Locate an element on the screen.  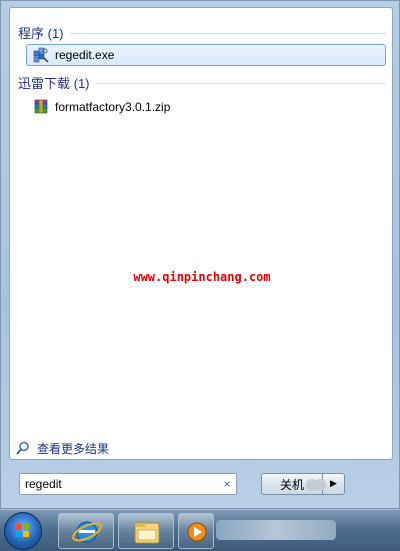
see-more-results-link: 查看更多结果 is located at coordinates (62, 448).